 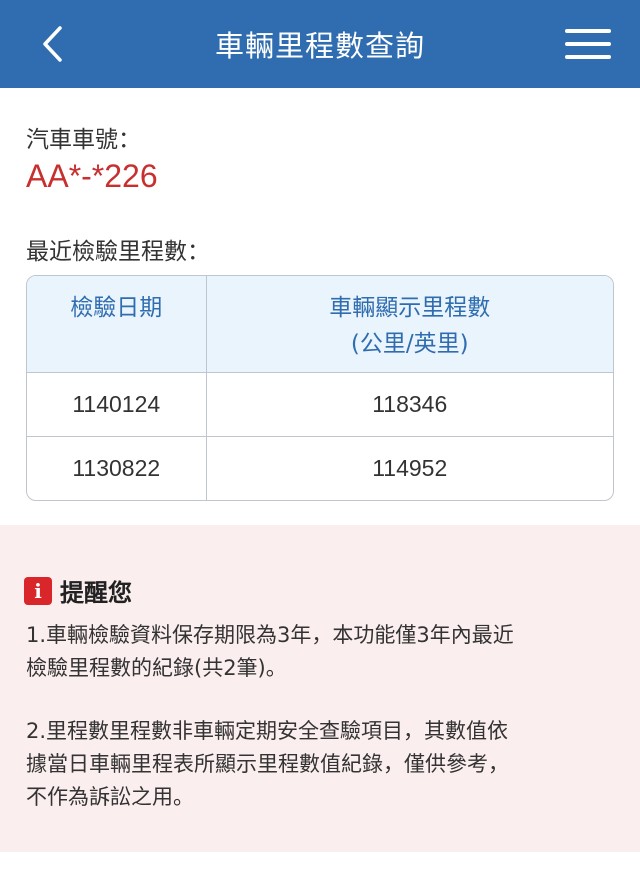 I want to click on table-row: 1130822 114952, so click(x=320, y=468).